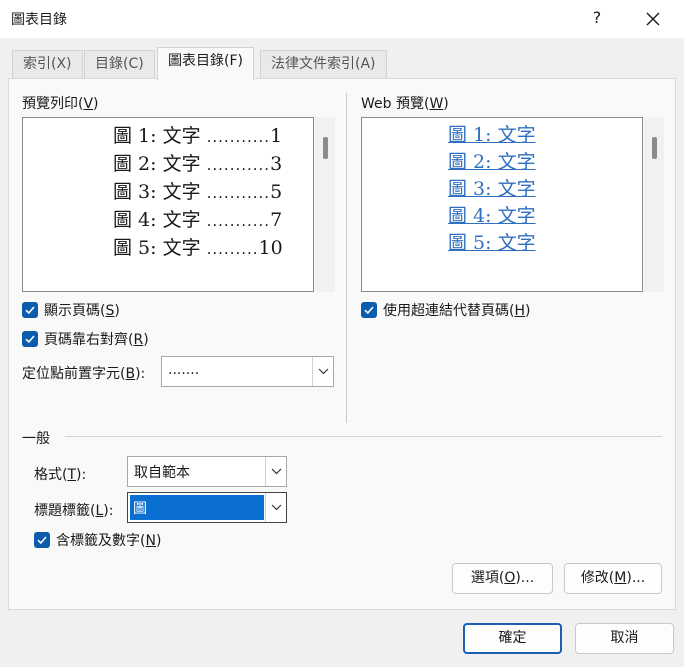 The height and width of the screenshot is (667, 684). I want to click on tab-strip: 索引(X) 目錄(C) 圖表目錄(F) 法律文件索引(A), so click(342, 63).